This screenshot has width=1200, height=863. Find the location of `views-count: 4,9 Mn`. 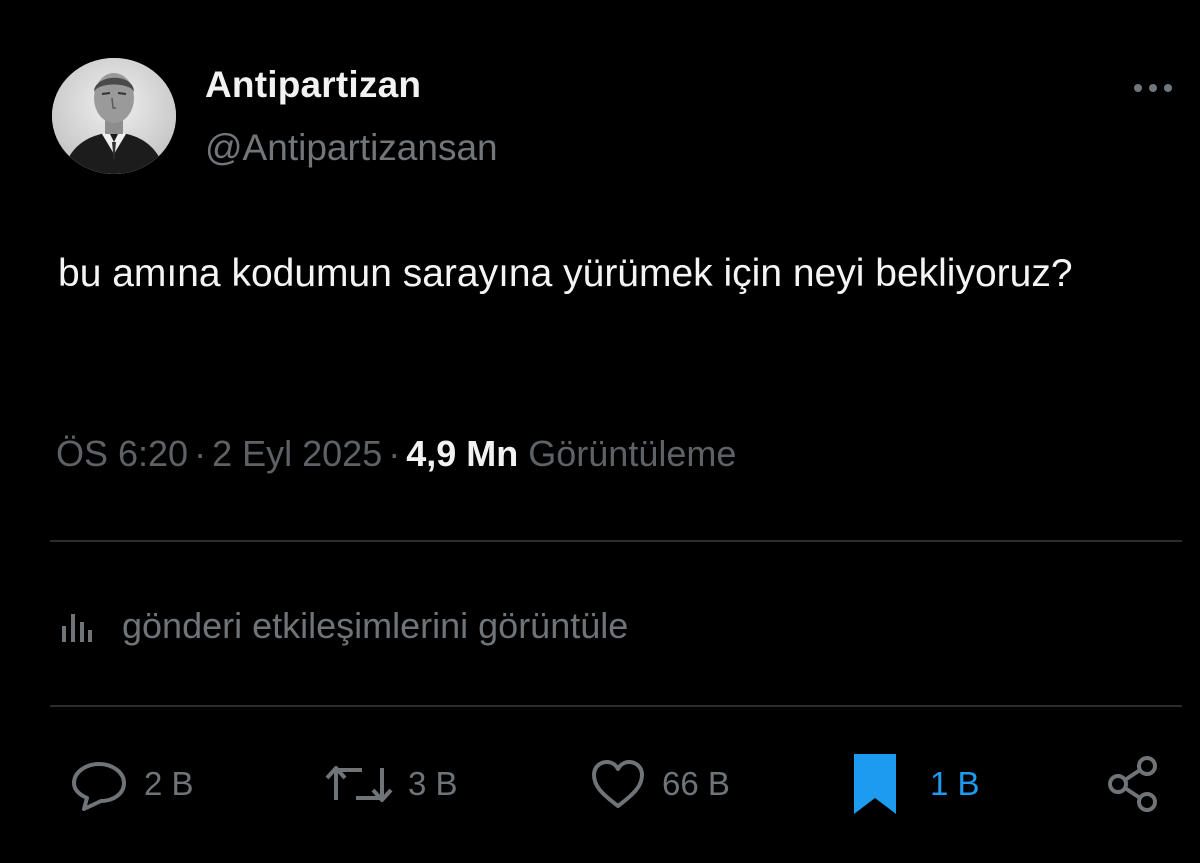

views-count: 4,9 Mn is located at coordinates (462, 453).